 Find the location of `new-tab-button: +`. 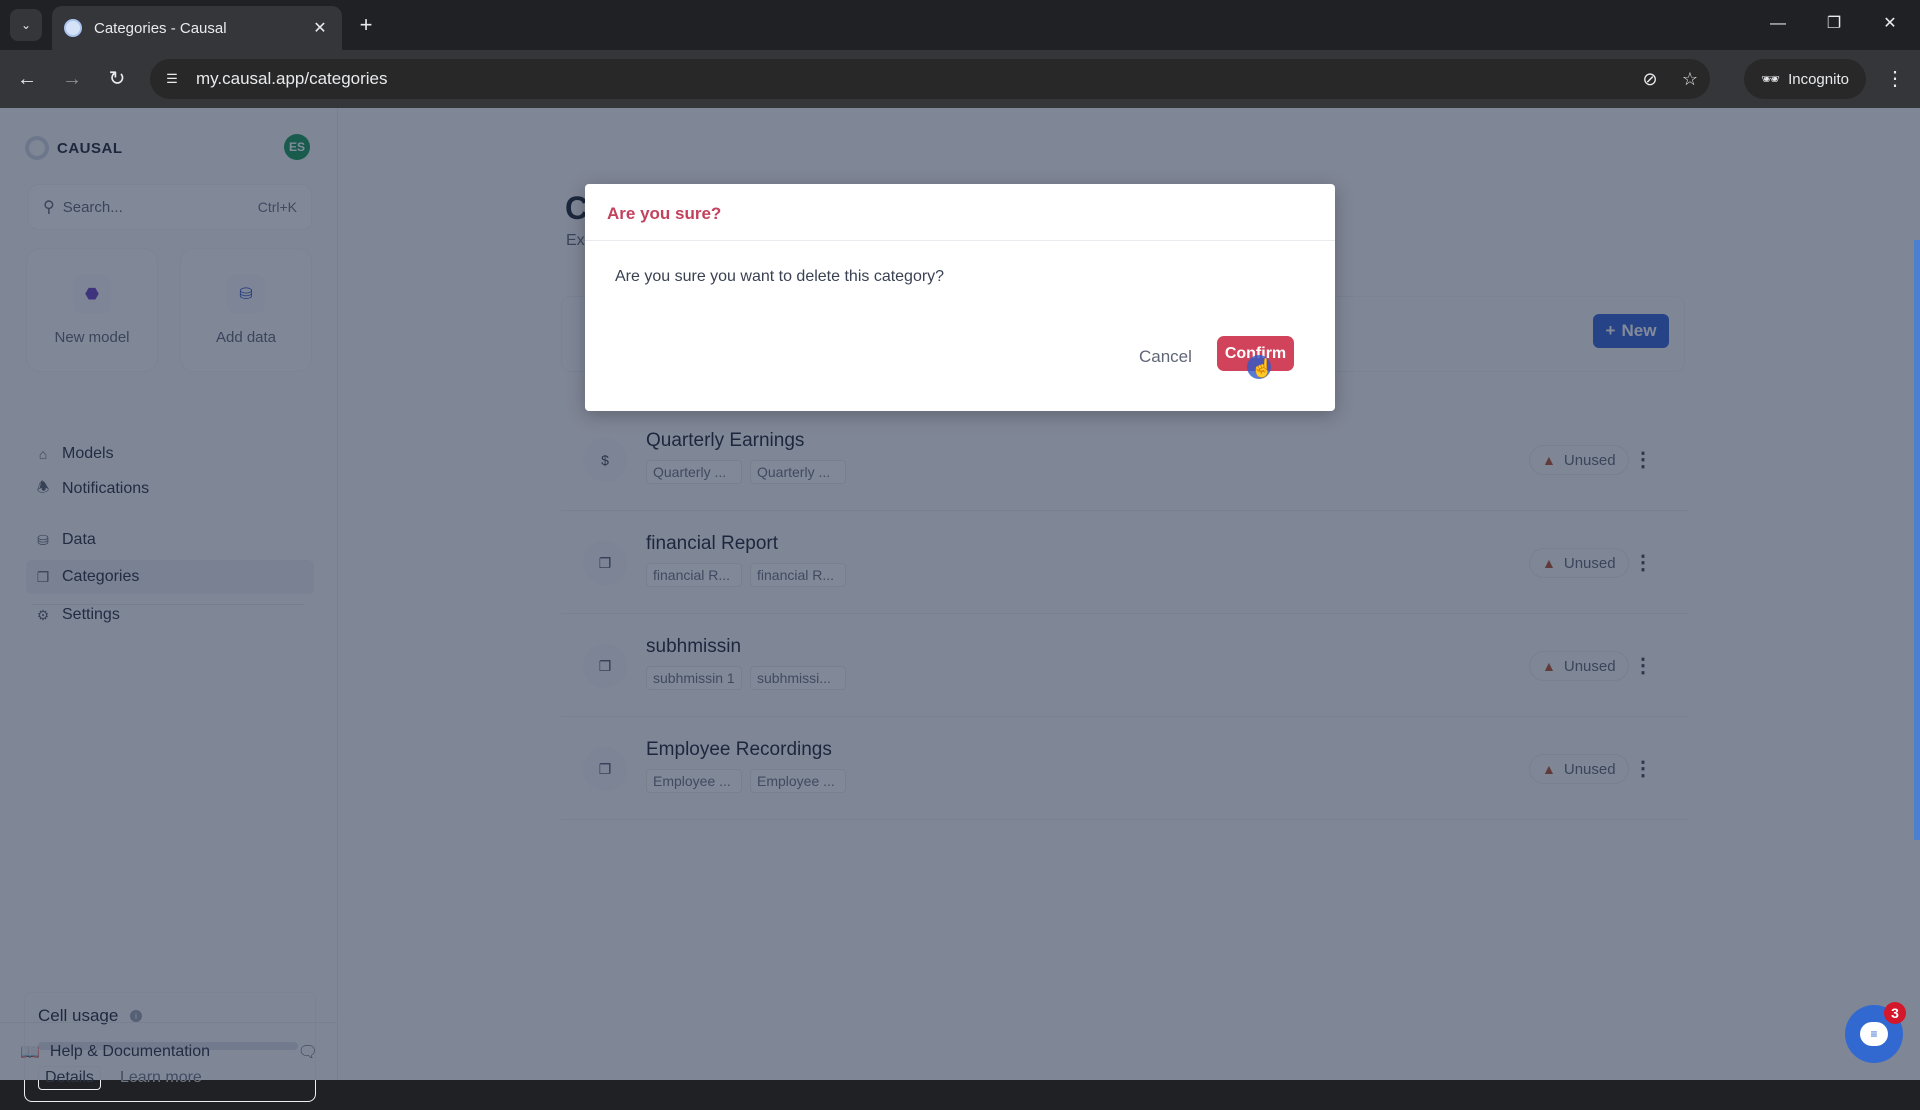

new-tab-button: + is located at coordinates (366, 25).